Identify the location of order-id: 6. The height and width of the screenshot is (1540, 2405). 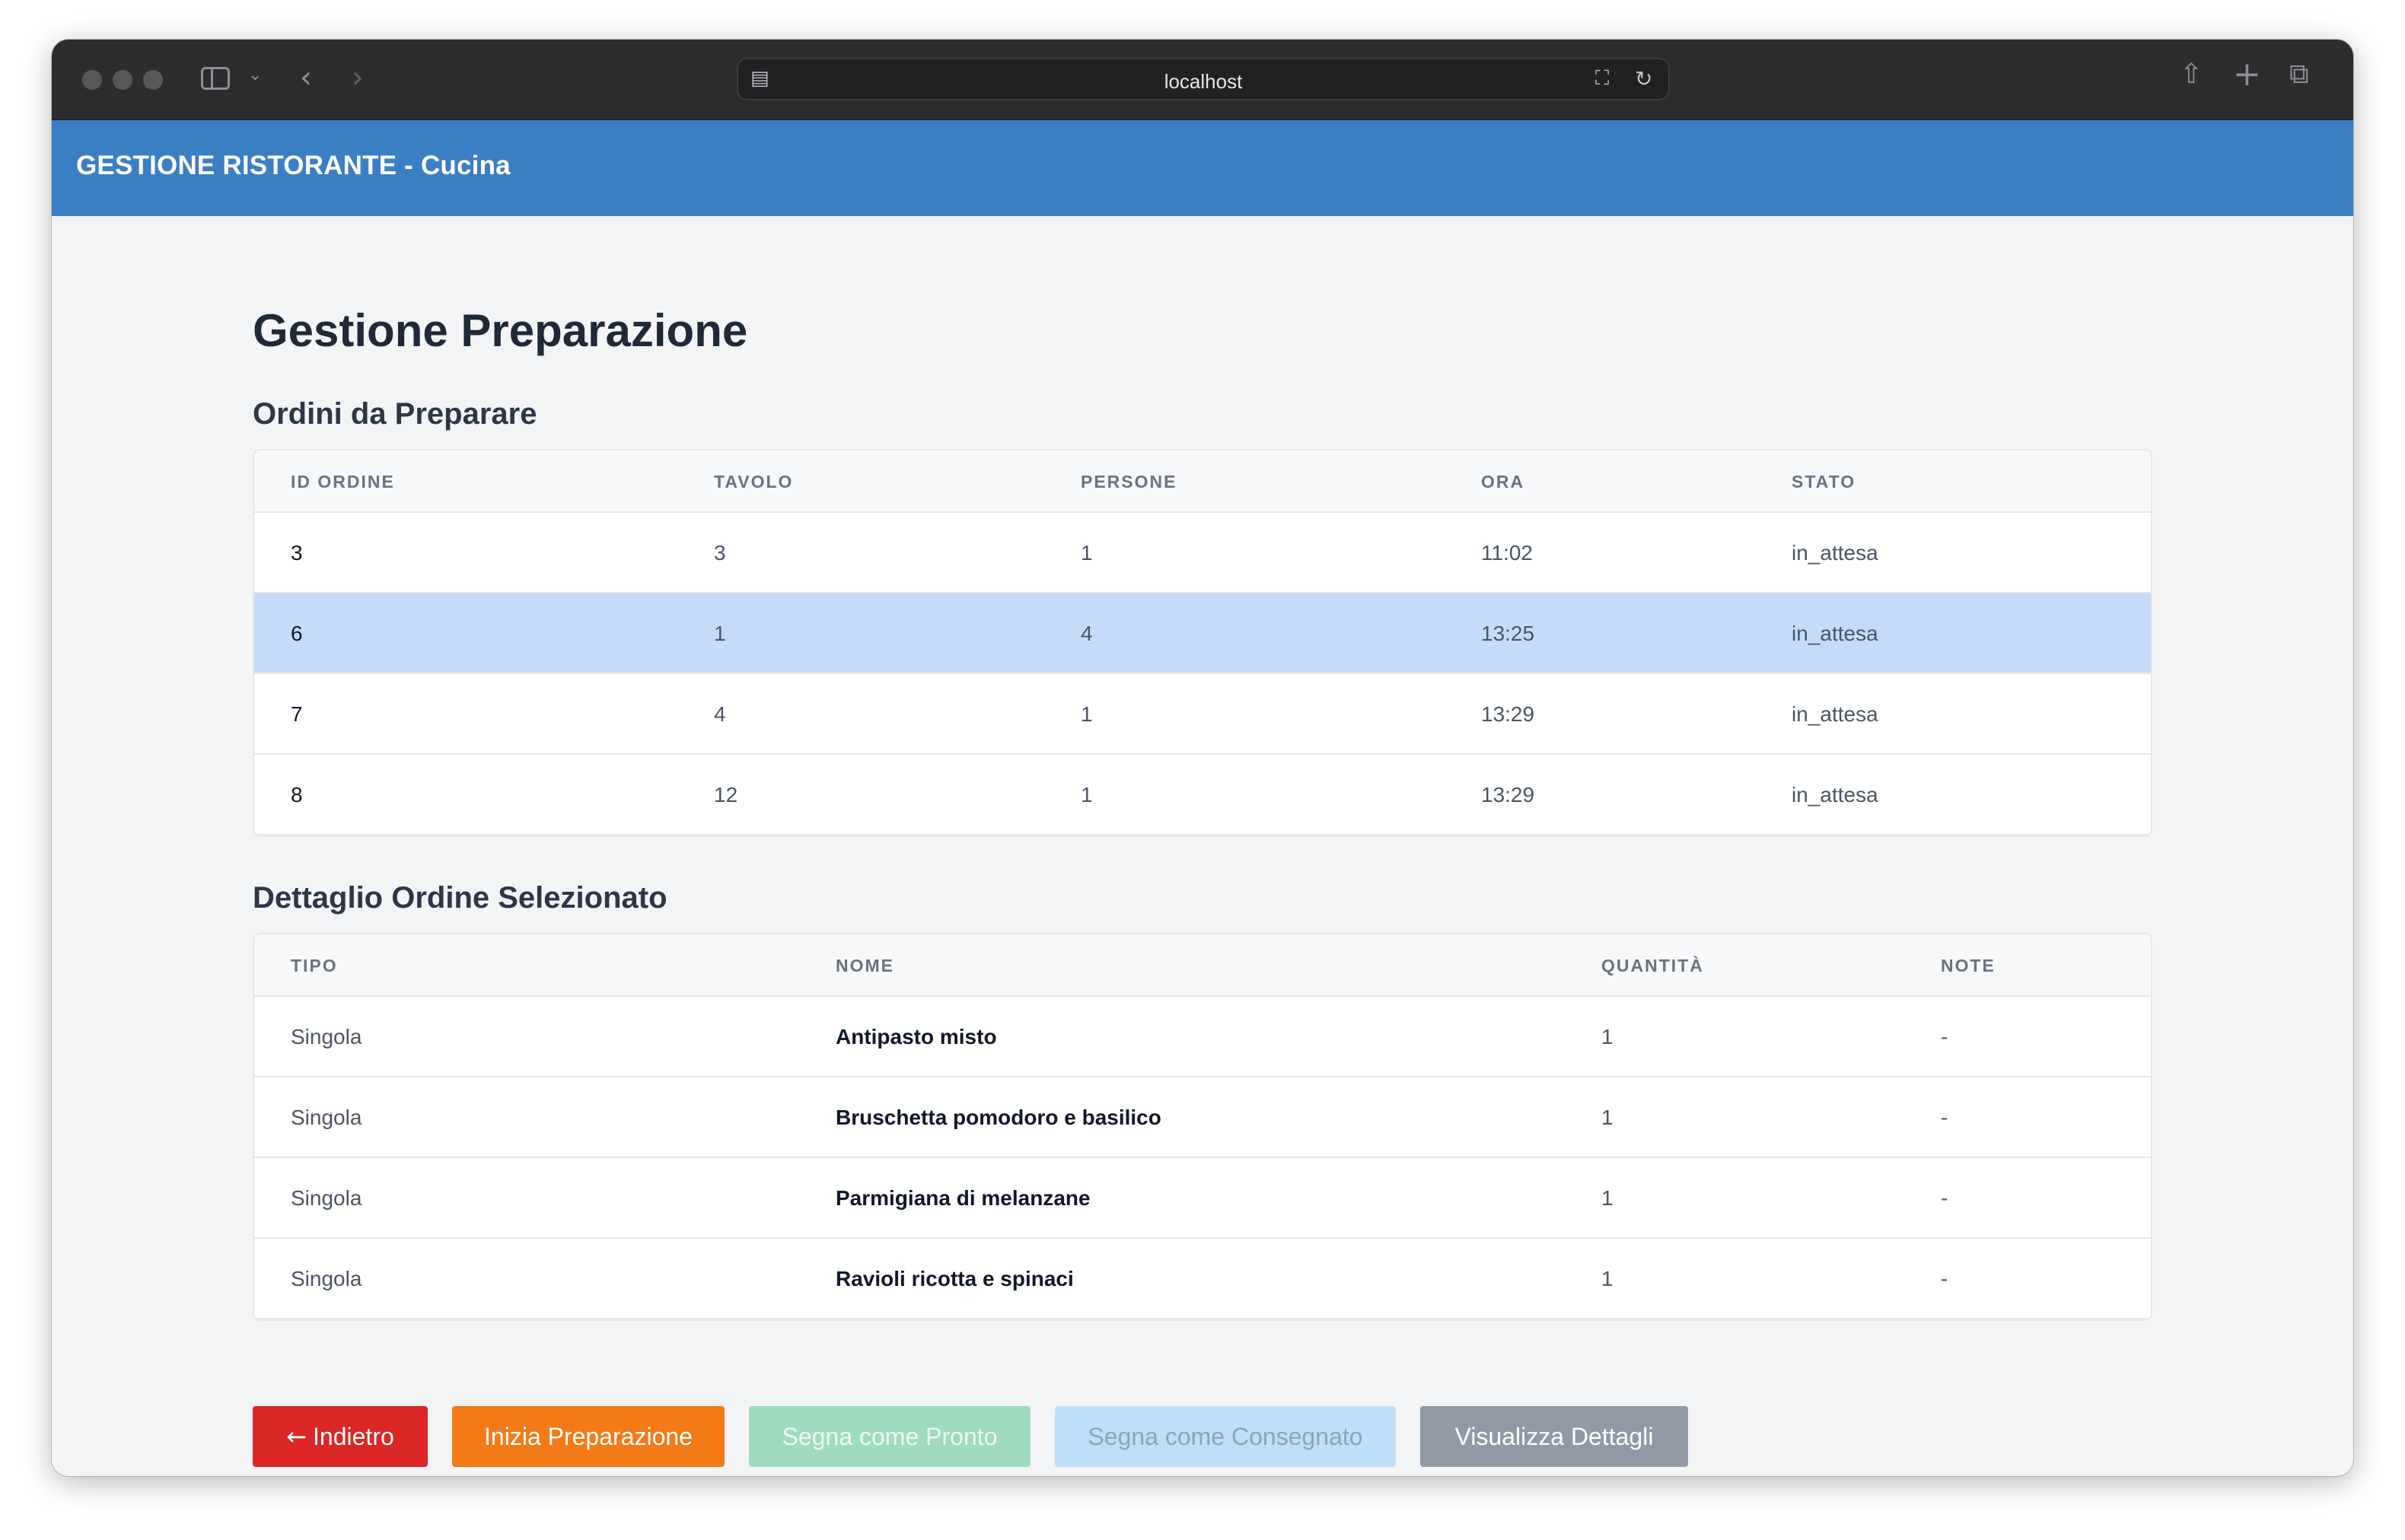
(297, 634).